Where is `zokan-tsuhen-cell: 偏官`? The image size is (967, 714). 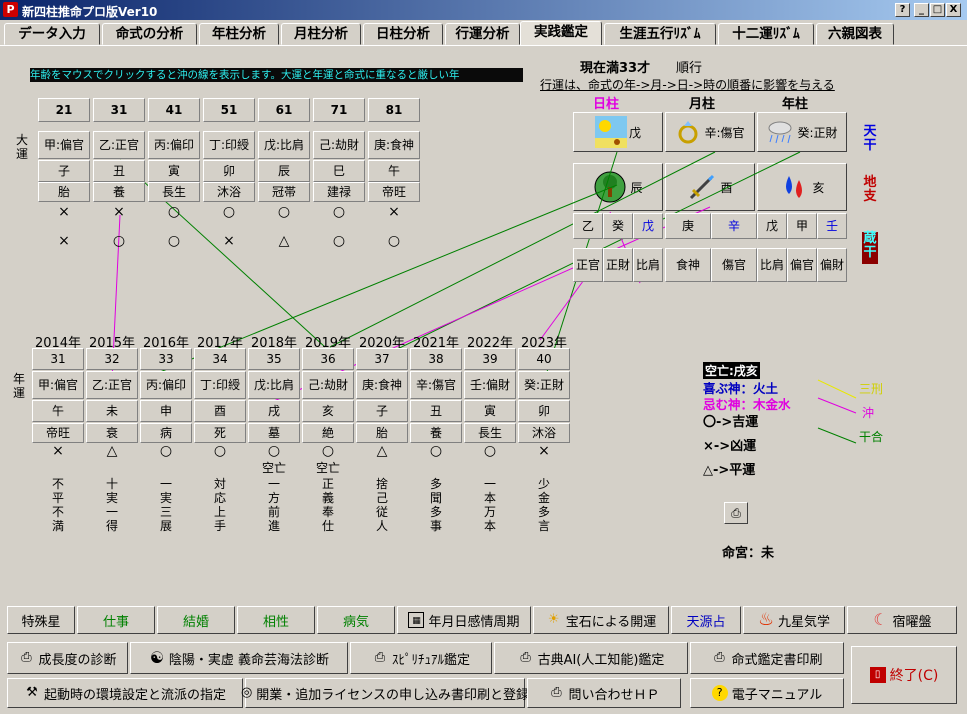 zokan-tsuhen-cell: 偏官 is located at coordinates (802, 265).